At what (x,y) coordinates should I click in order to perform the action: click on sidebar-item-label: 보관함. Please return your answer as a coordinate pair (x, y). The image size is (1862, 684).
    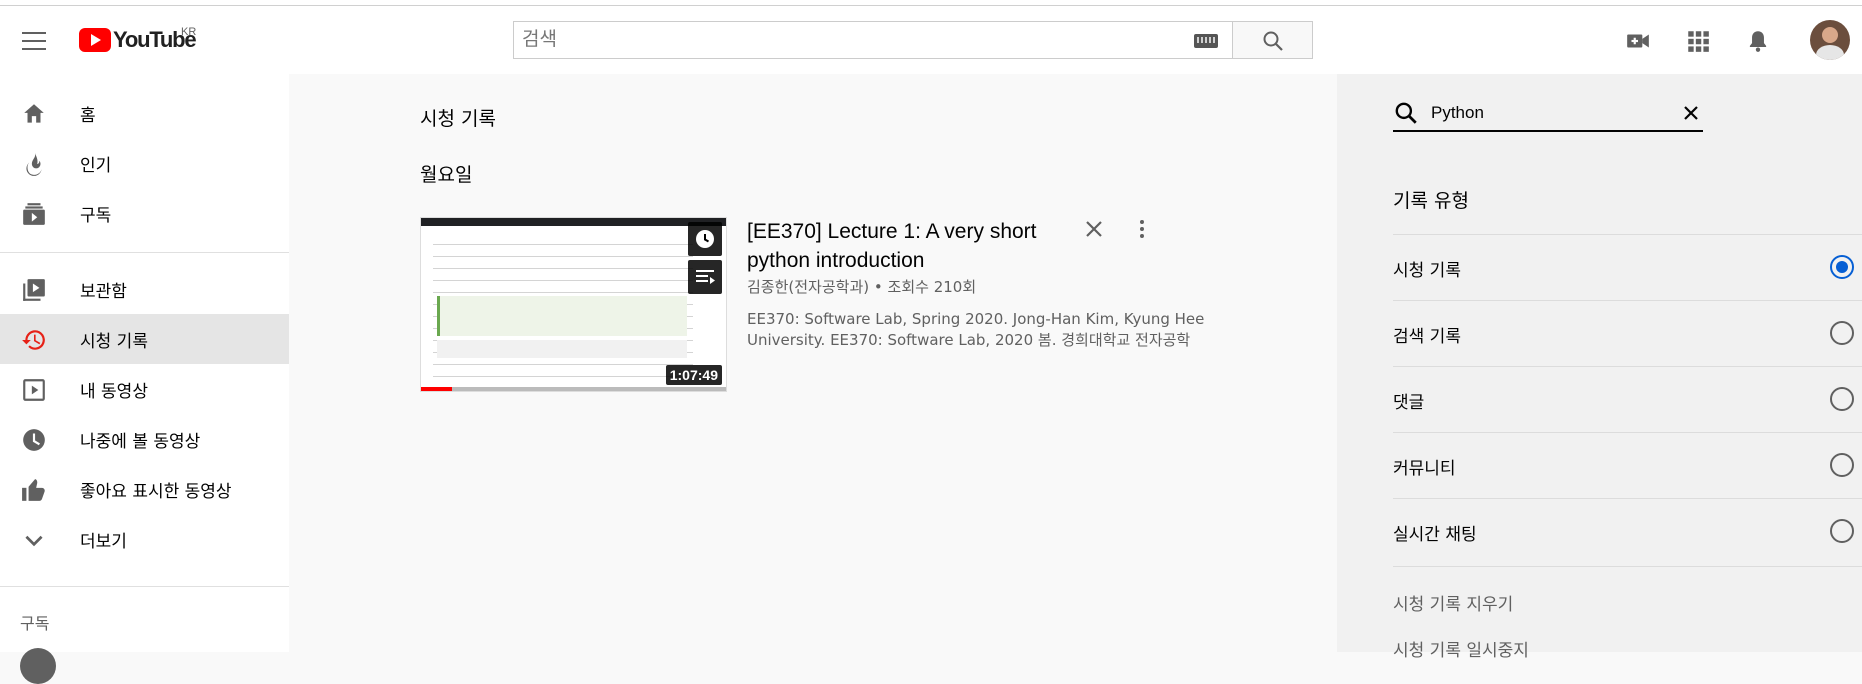
    Looking at the image, I should click on (103, 291).